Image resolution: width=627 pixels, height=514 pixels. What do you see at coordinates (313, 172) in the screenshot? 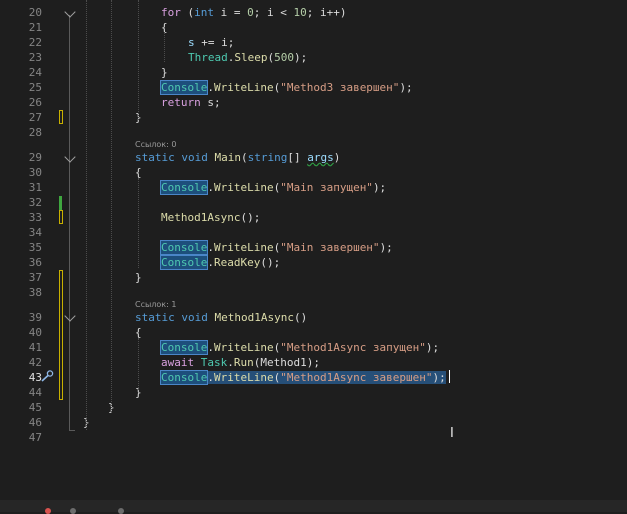
I see `code-line: 30{` at bounding box center [313, 172].